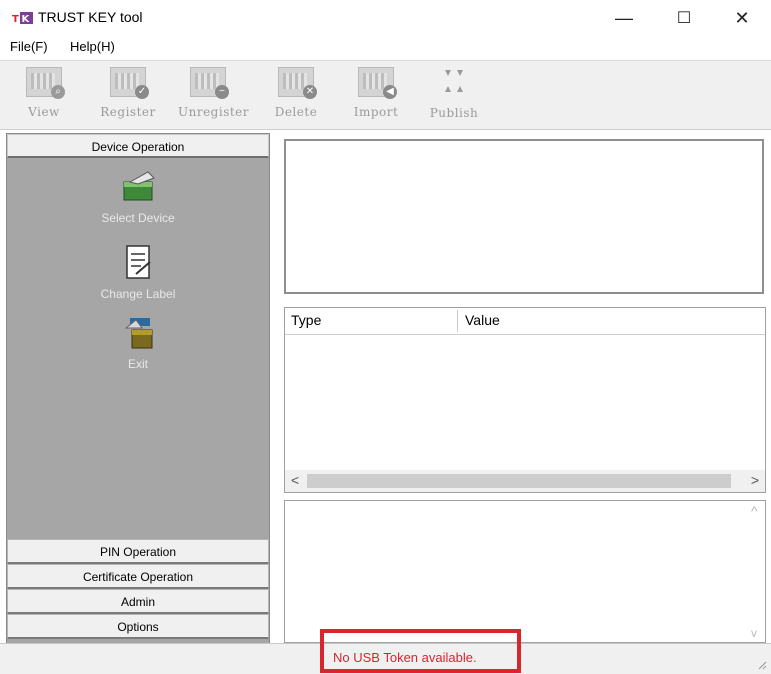  I want to click on exit-item: Exit, so click(138, 342).